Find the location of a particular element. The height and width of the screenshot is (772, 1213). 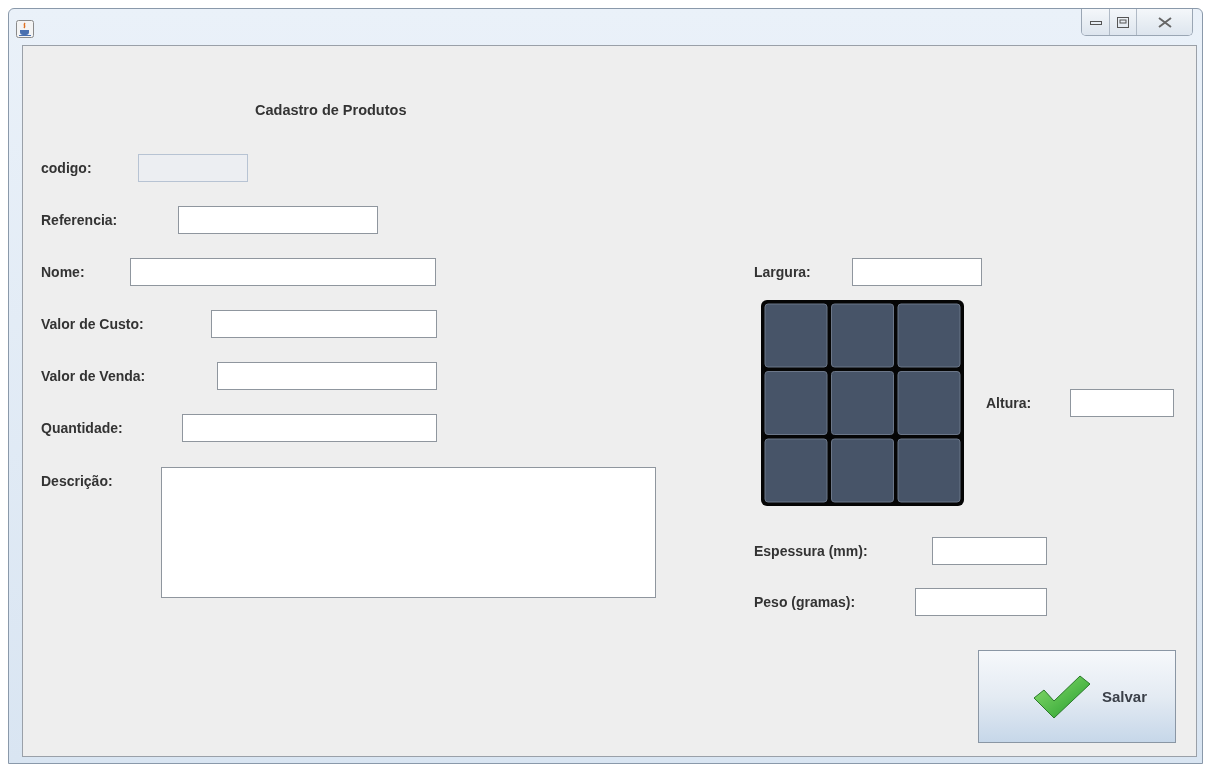

field-label: Nome: is located at coordinates (63, 272).